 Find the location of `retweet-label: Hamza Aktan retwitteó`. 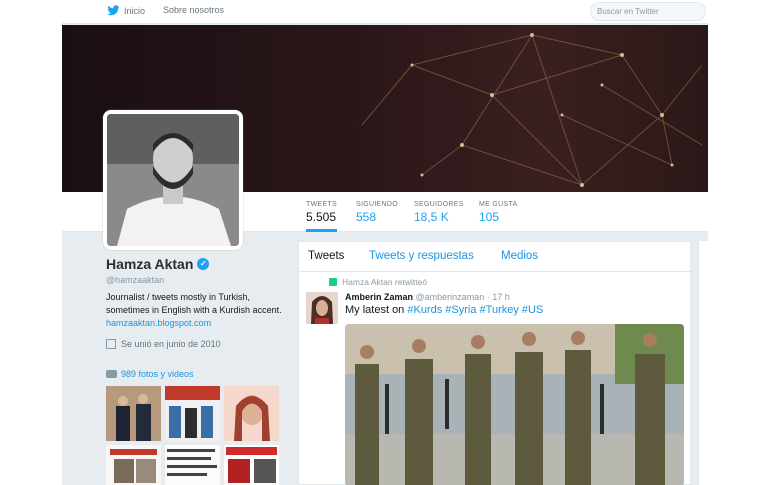

retweet-label: Hamza Aktan retwitteó is located at coordinates (384, 282).